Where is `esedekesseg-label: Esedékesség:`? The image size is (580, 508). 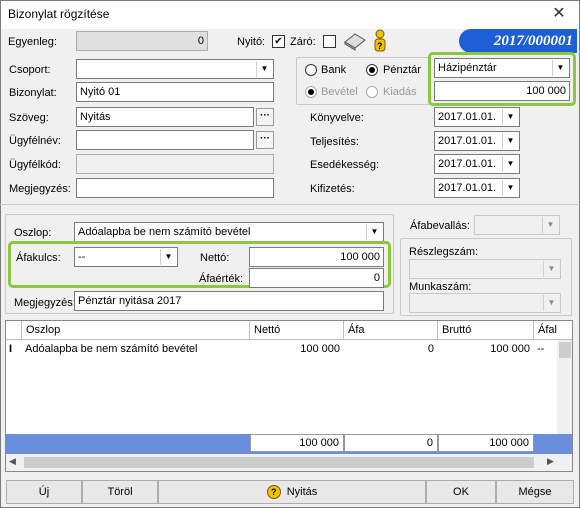
esedekesseg-label: Esedékesség: is located at coordinates (345, 165).